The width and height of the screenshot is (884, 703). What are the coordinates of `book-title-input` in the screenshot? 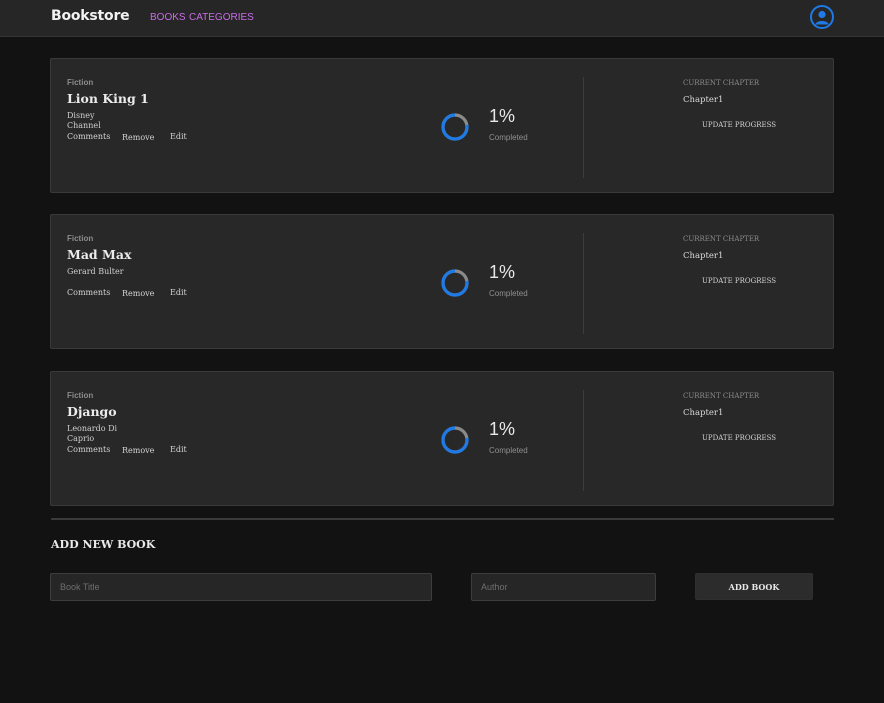 It's located at (241, 587).